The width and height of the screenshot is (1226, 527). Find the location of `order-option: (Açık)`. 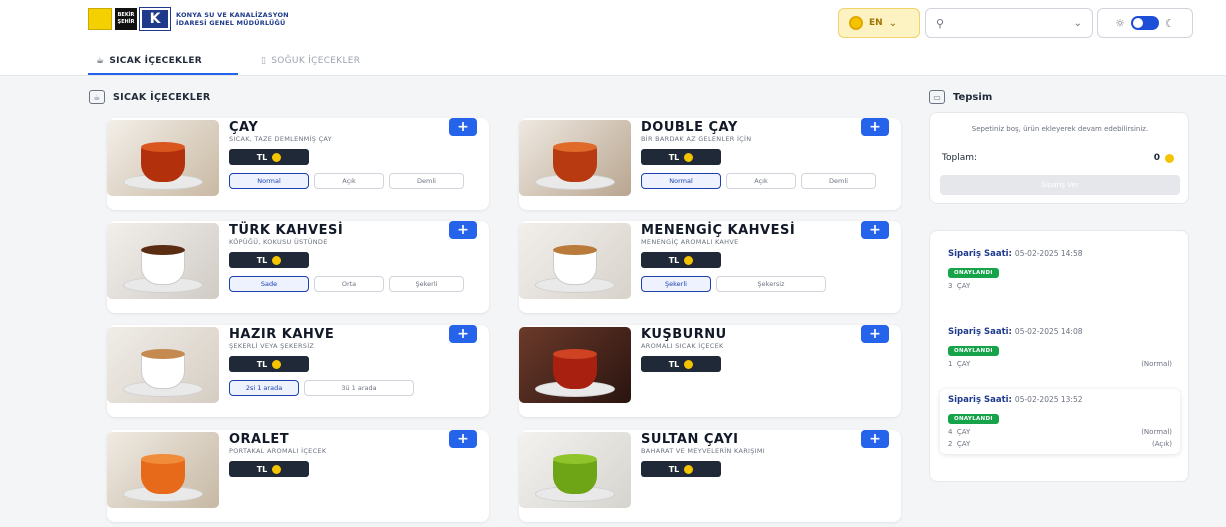

order-option: (Açık) is located at coordinates (1162, 444).